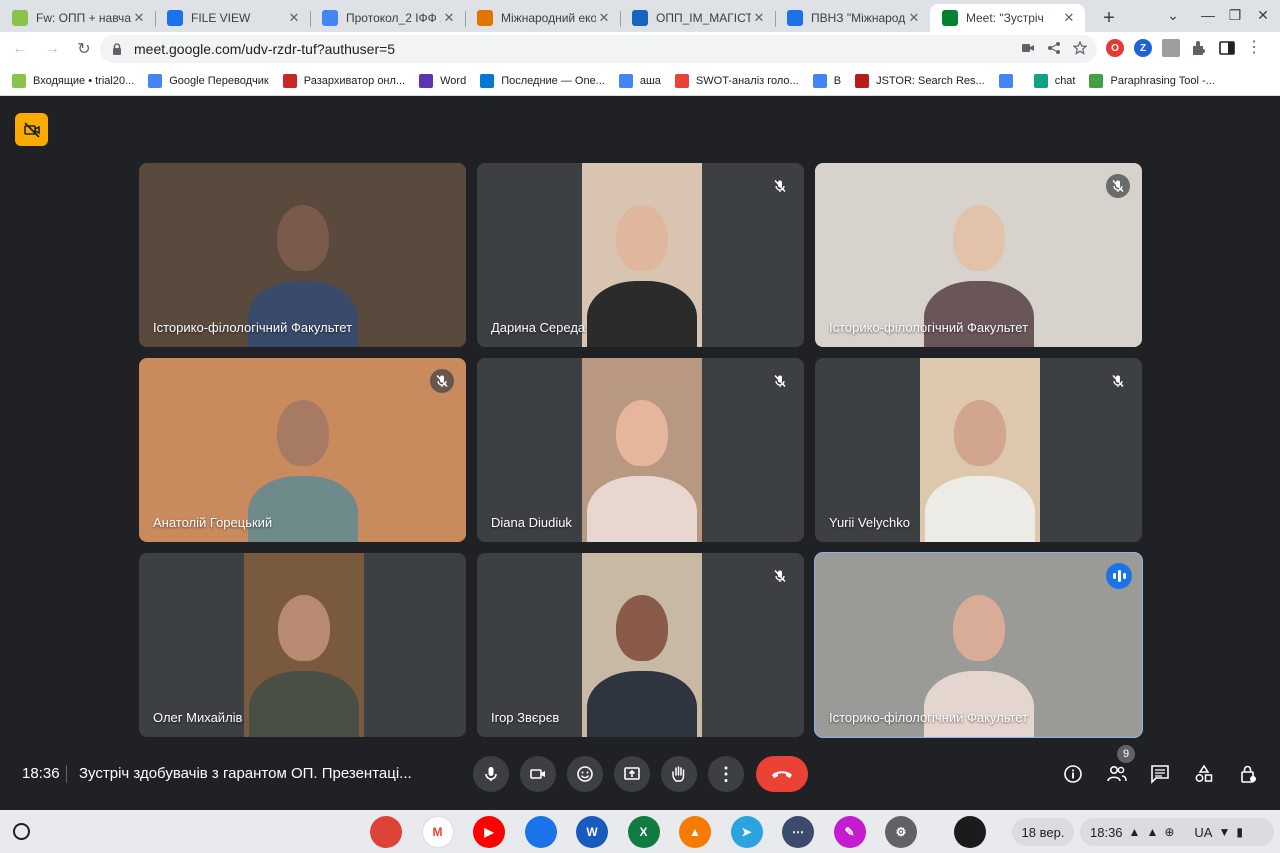 This screenshot has width=1280, height=853. What do you see at coordinates (1173, 15) in the screenshot?
I see `tab-search-icon: ⌄` at bounding box center [1173, 15].